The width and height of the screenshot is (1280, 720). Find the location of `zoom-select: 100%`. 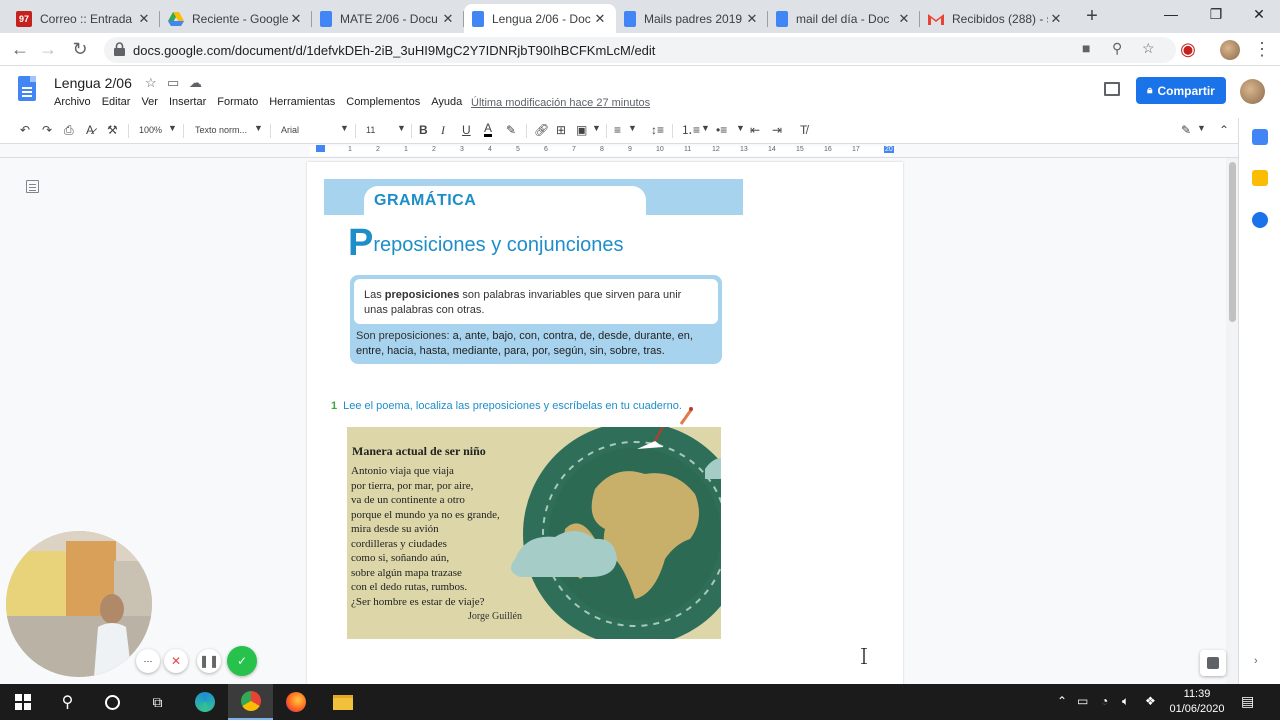

zoom-select: 100% is located at coordinates (150, 130).